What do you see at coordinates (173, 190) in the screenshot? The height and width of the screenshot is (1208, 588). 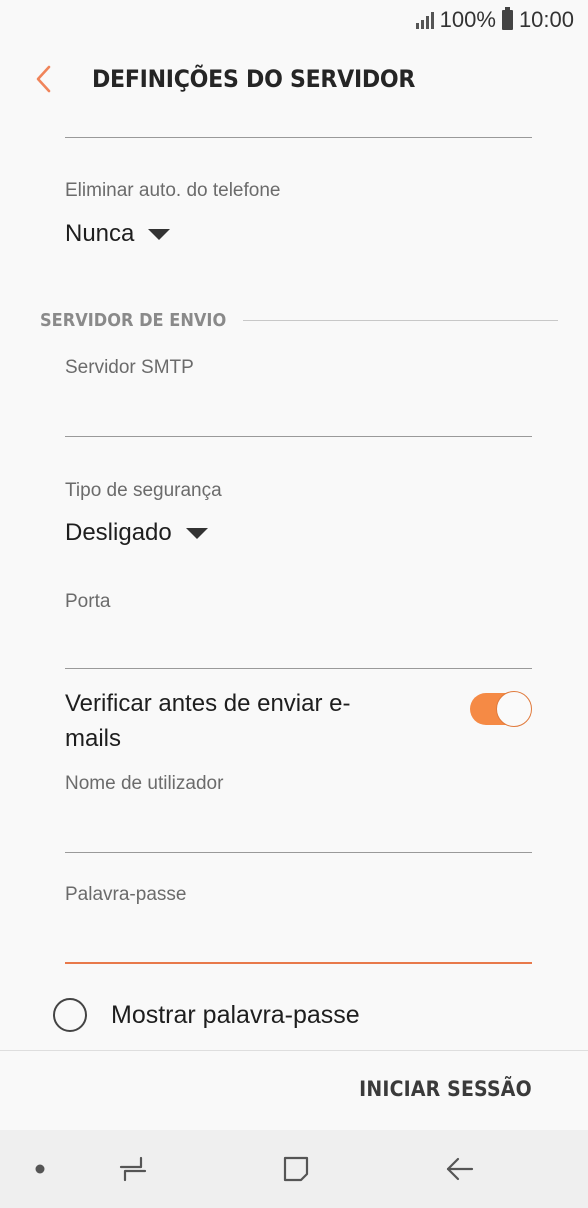 I see `auto-delete-label: Eliminar auto. do telefone` at bounding box center [173, 190].